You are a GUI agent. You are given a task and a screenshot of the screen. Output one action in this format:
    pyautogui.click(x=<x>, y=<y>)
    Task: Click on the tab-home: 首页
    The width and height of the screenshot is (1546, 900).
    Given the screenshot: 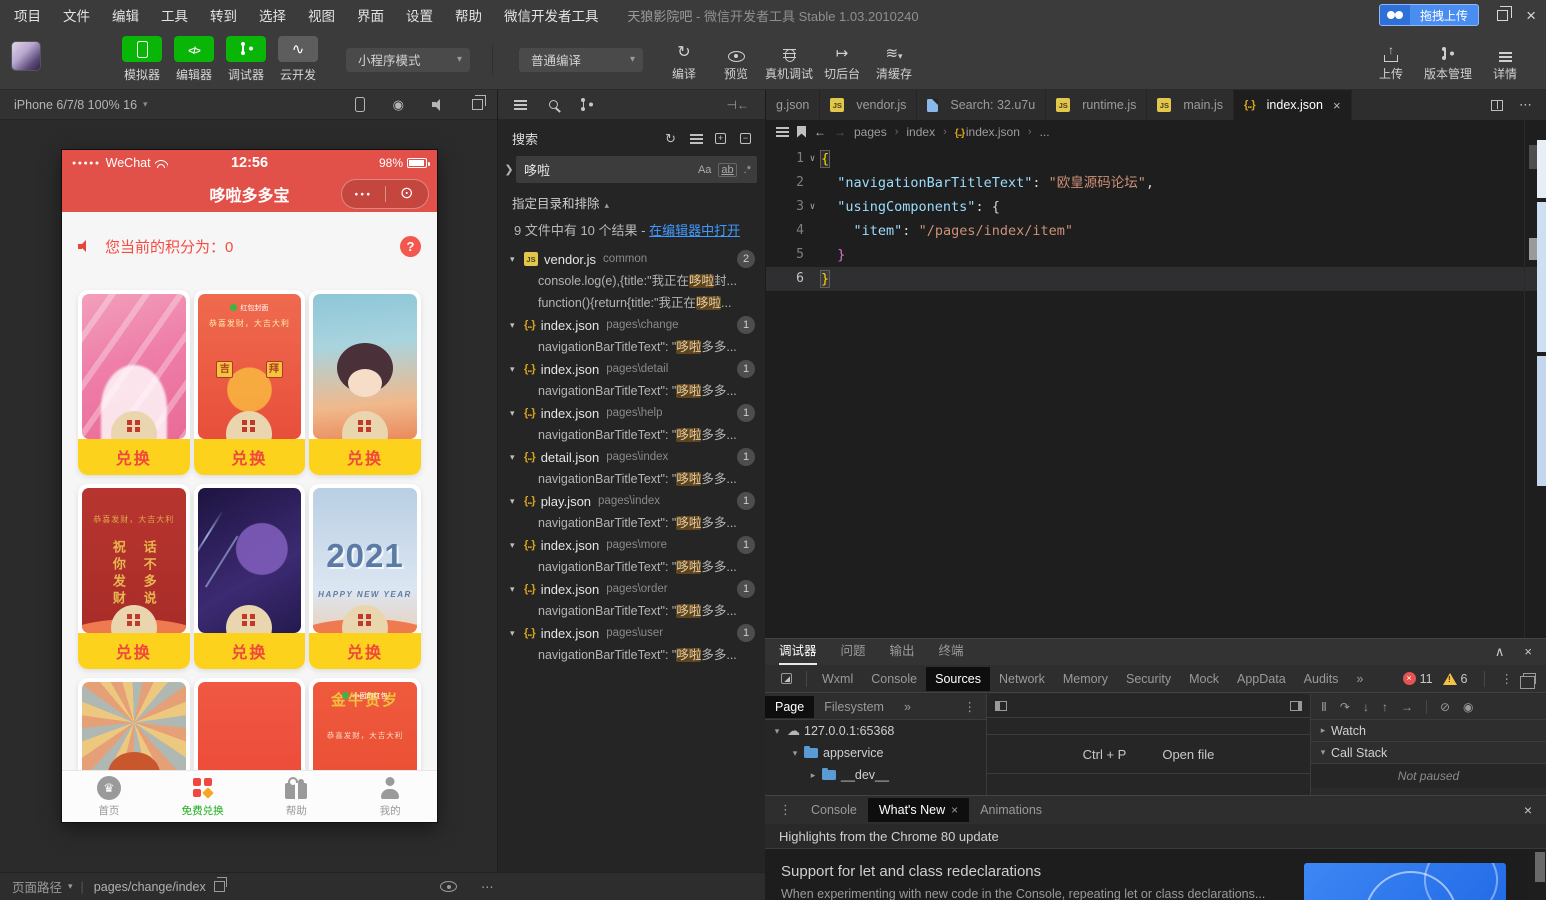 What is the action you would take?
    pyautogui.click(x=109, y=796)
    